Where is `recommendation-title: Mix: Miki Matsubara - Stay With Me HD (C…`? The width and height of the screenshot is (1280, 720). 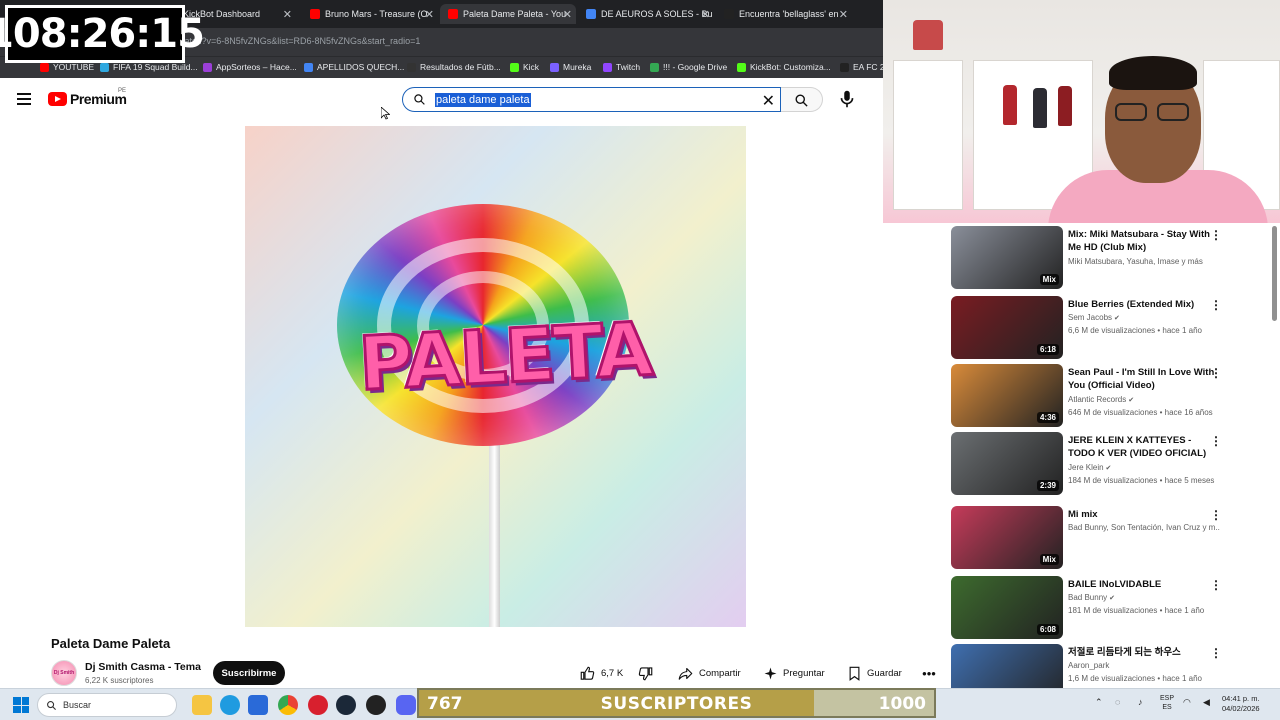
recommendation-title: Mix: Miki Matsubara - Stay With Me HD (C… is located at coordinates (1144, 241).